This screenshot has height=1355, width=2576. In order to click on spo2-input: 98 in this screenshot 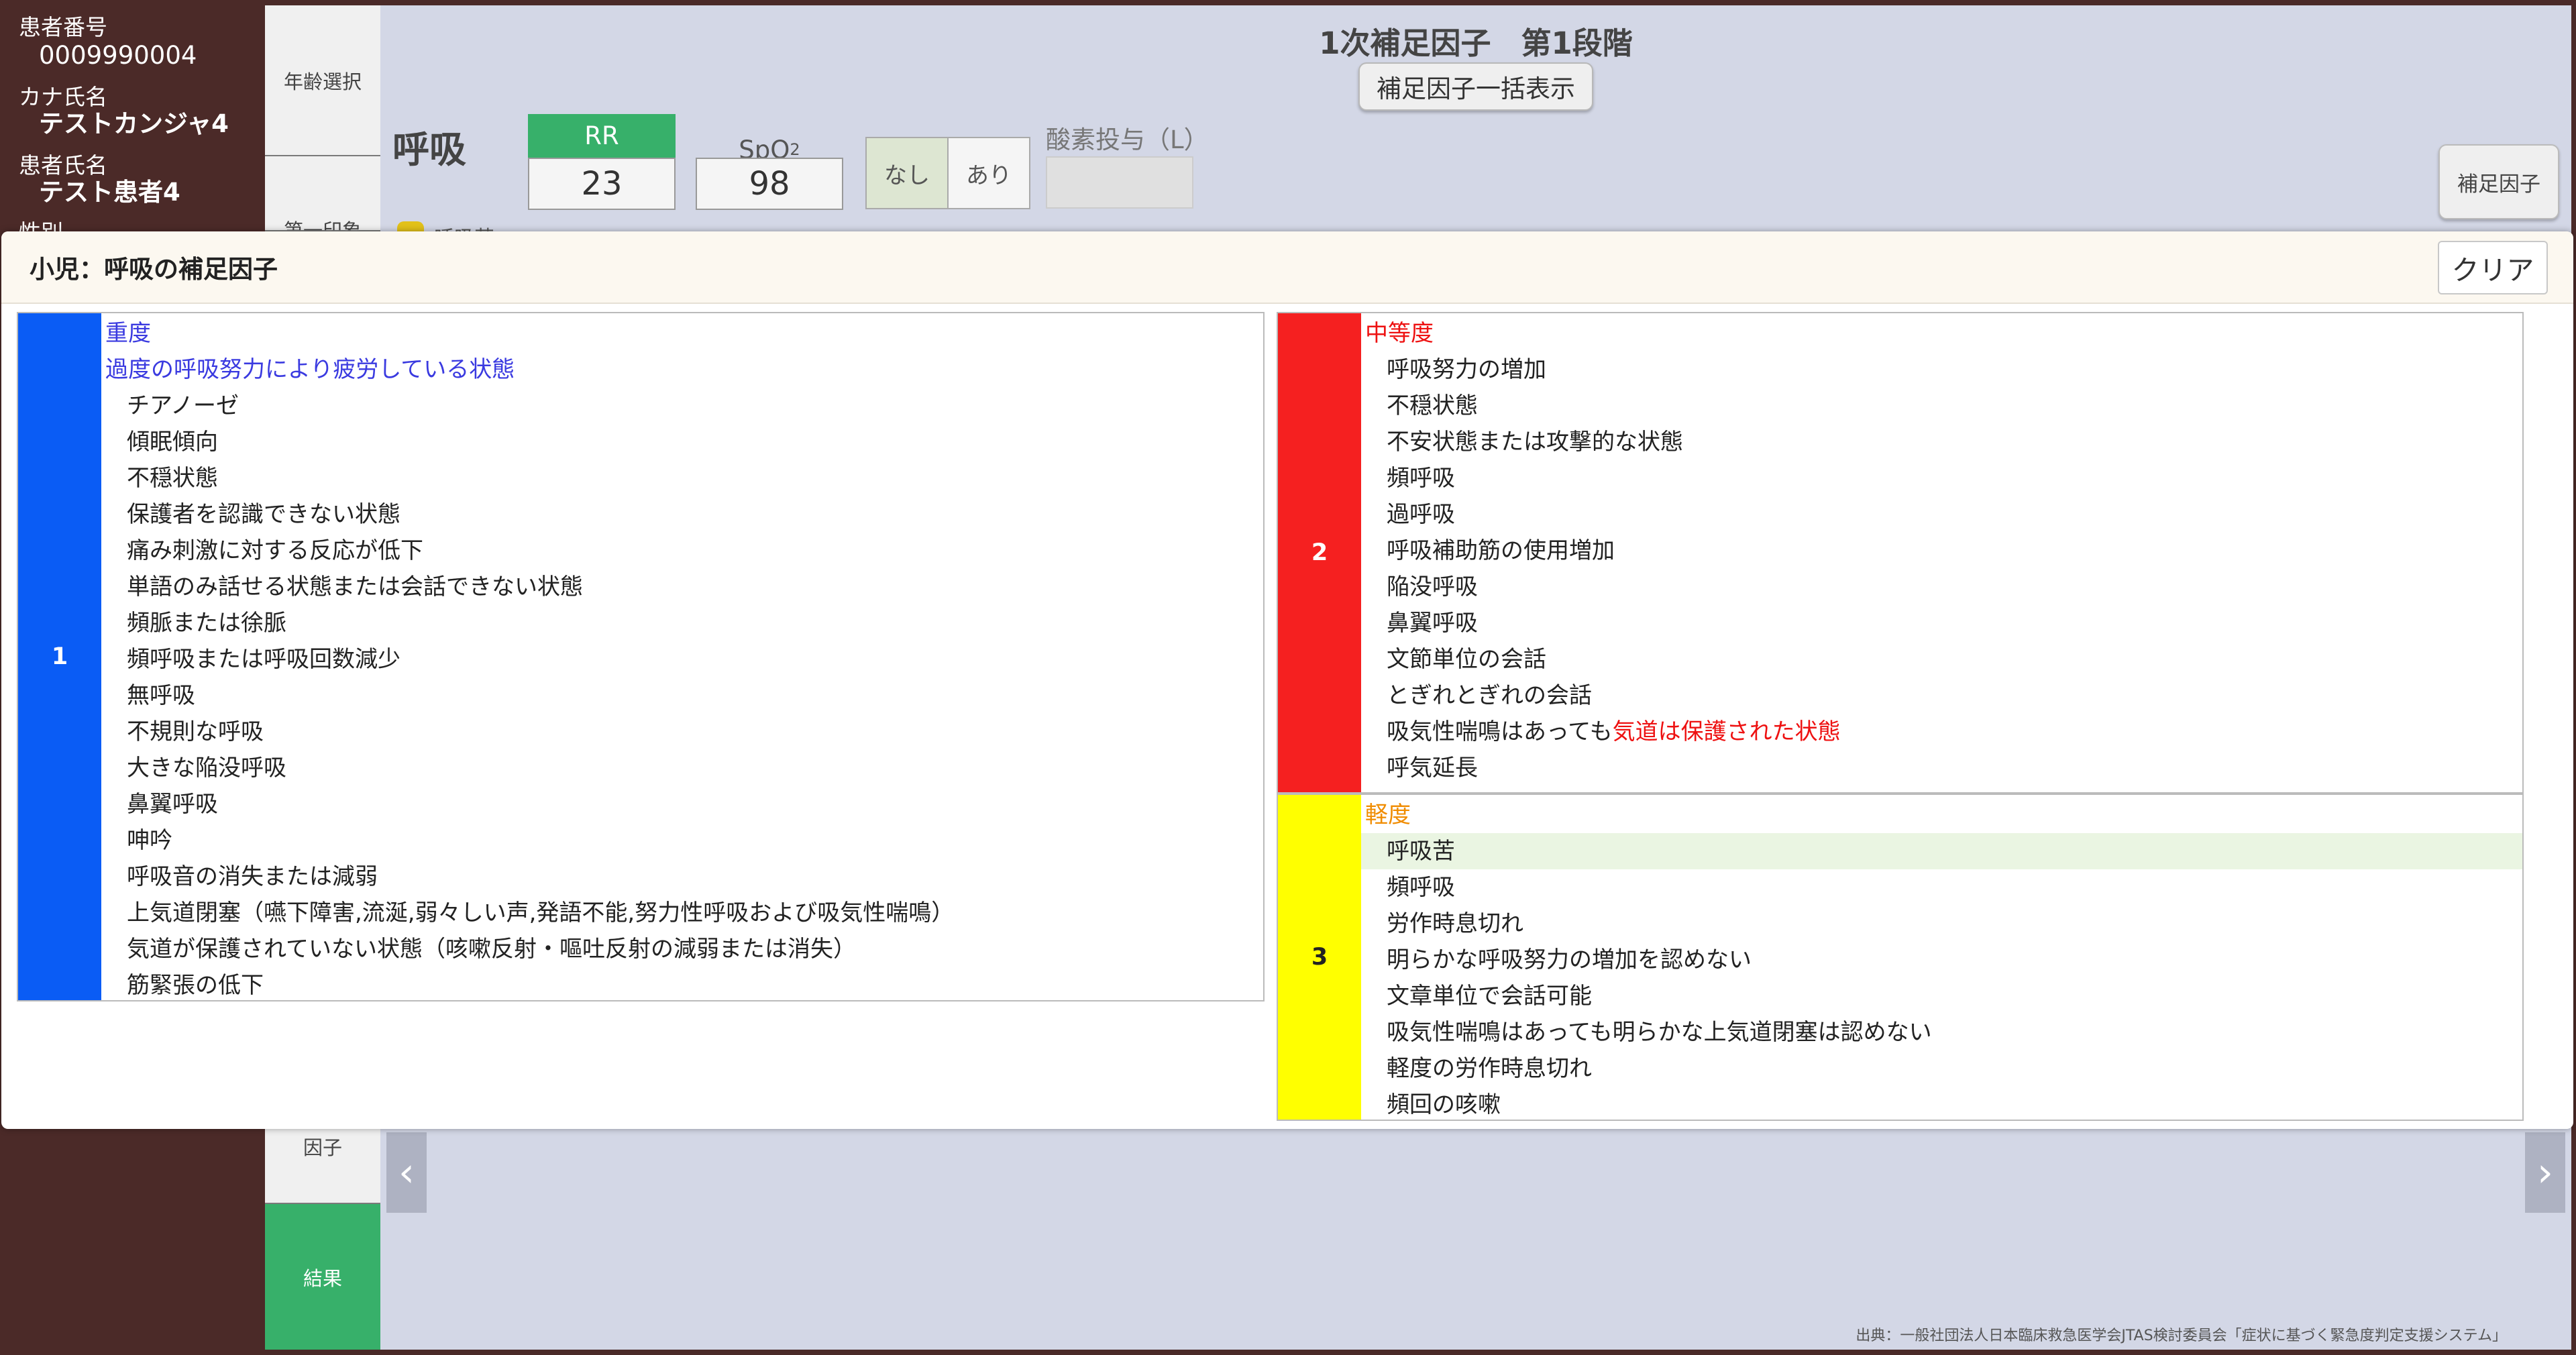, I will do `click(769, 184)`.